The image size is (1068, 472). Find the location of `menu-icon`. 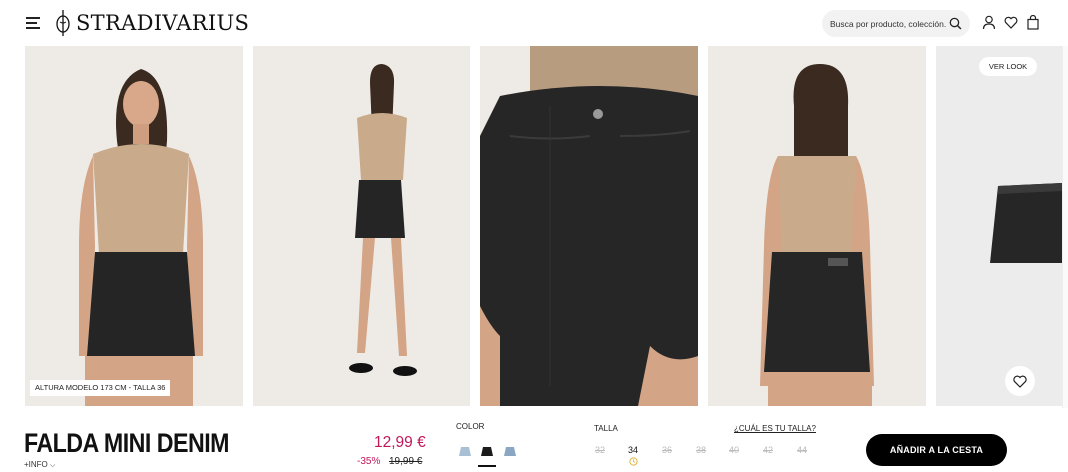

menu-icon is located at coordinates (33, 23).